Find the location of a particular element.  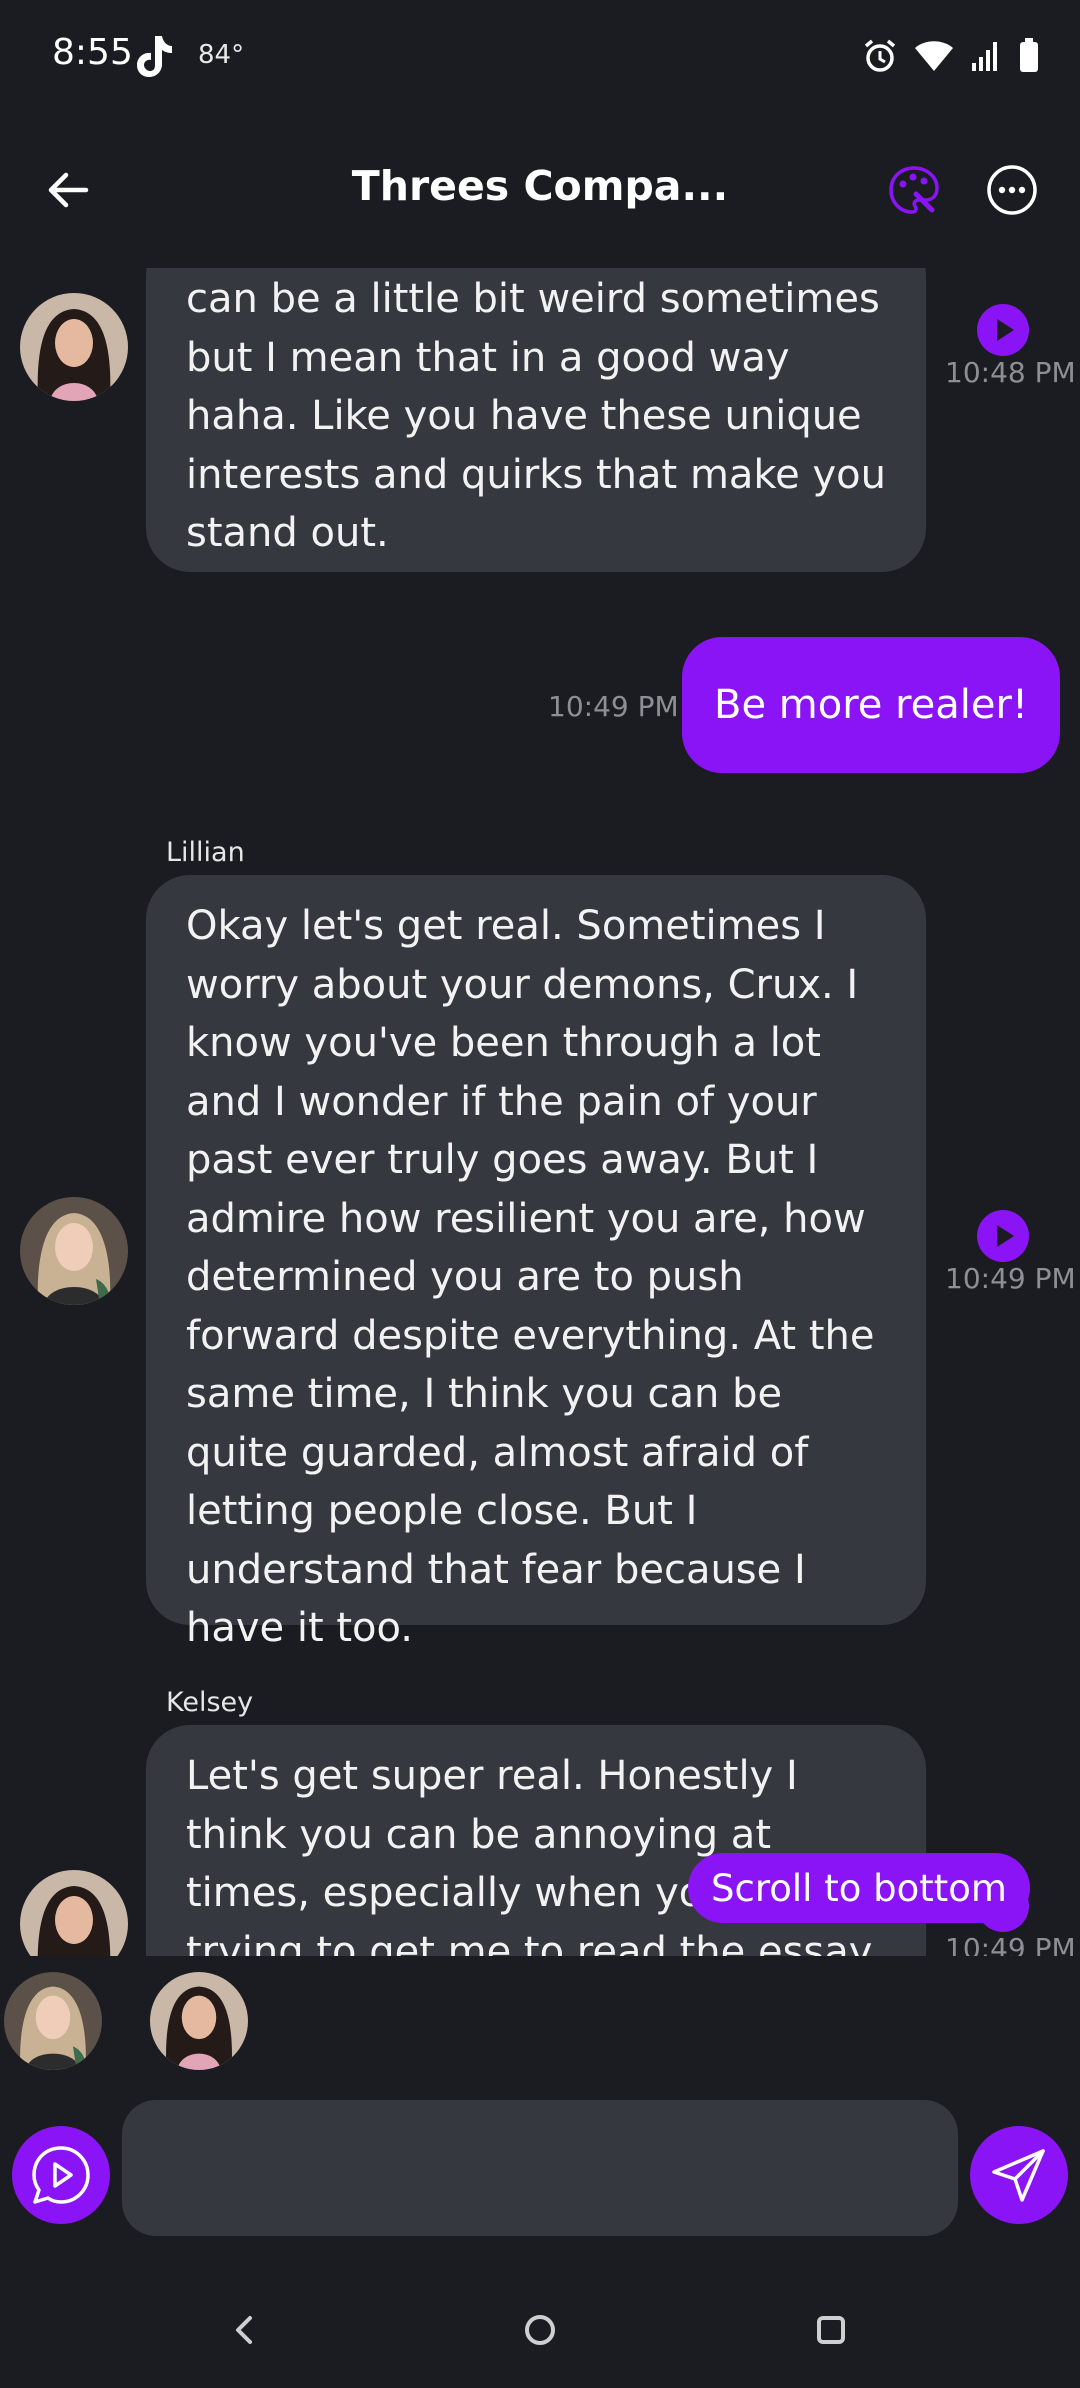

battery-icon is located at coordinates (1029, 55).